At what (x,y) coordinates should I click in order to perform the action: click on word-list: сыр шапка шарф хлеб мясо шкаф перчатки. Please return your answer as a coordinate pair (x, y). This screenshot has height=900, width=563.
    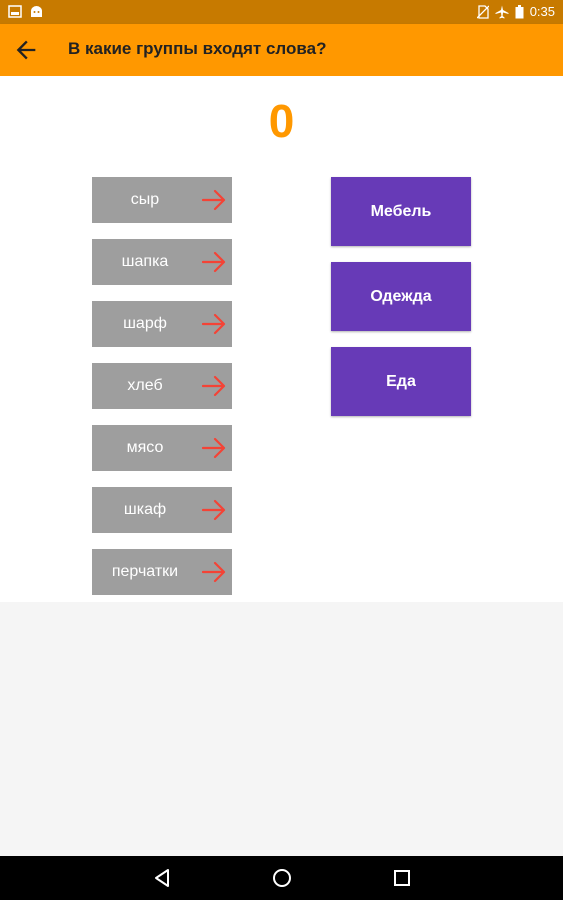
    Looking at the image, I should click on (162, 394).